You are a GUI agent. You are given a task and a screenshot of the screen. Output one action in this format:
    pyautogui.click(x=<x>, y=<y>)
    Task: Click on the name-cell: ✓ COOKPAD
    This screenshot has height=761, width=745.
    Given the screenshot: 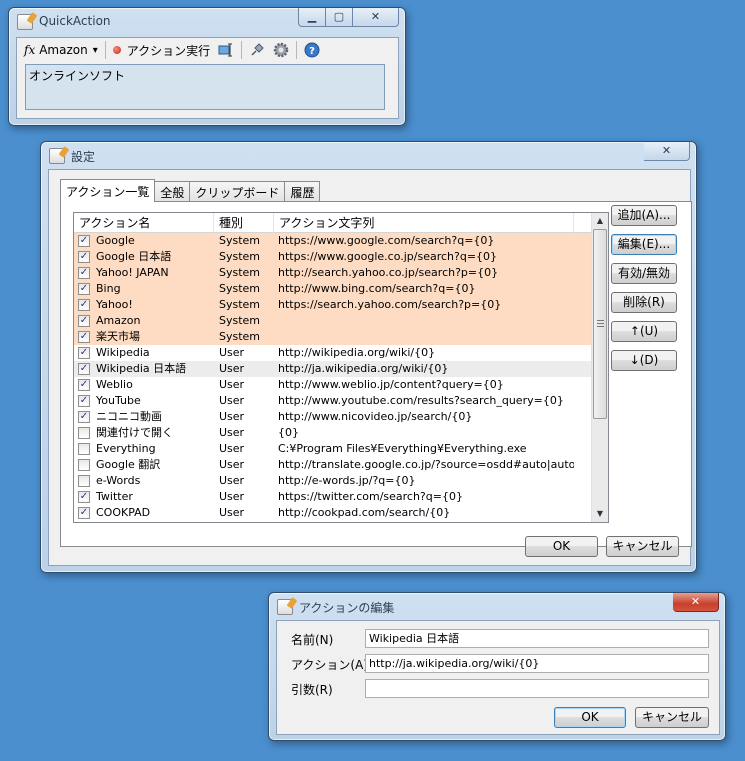 What is the action you would take?
    pyautogui.click(x=144, y=513)
    